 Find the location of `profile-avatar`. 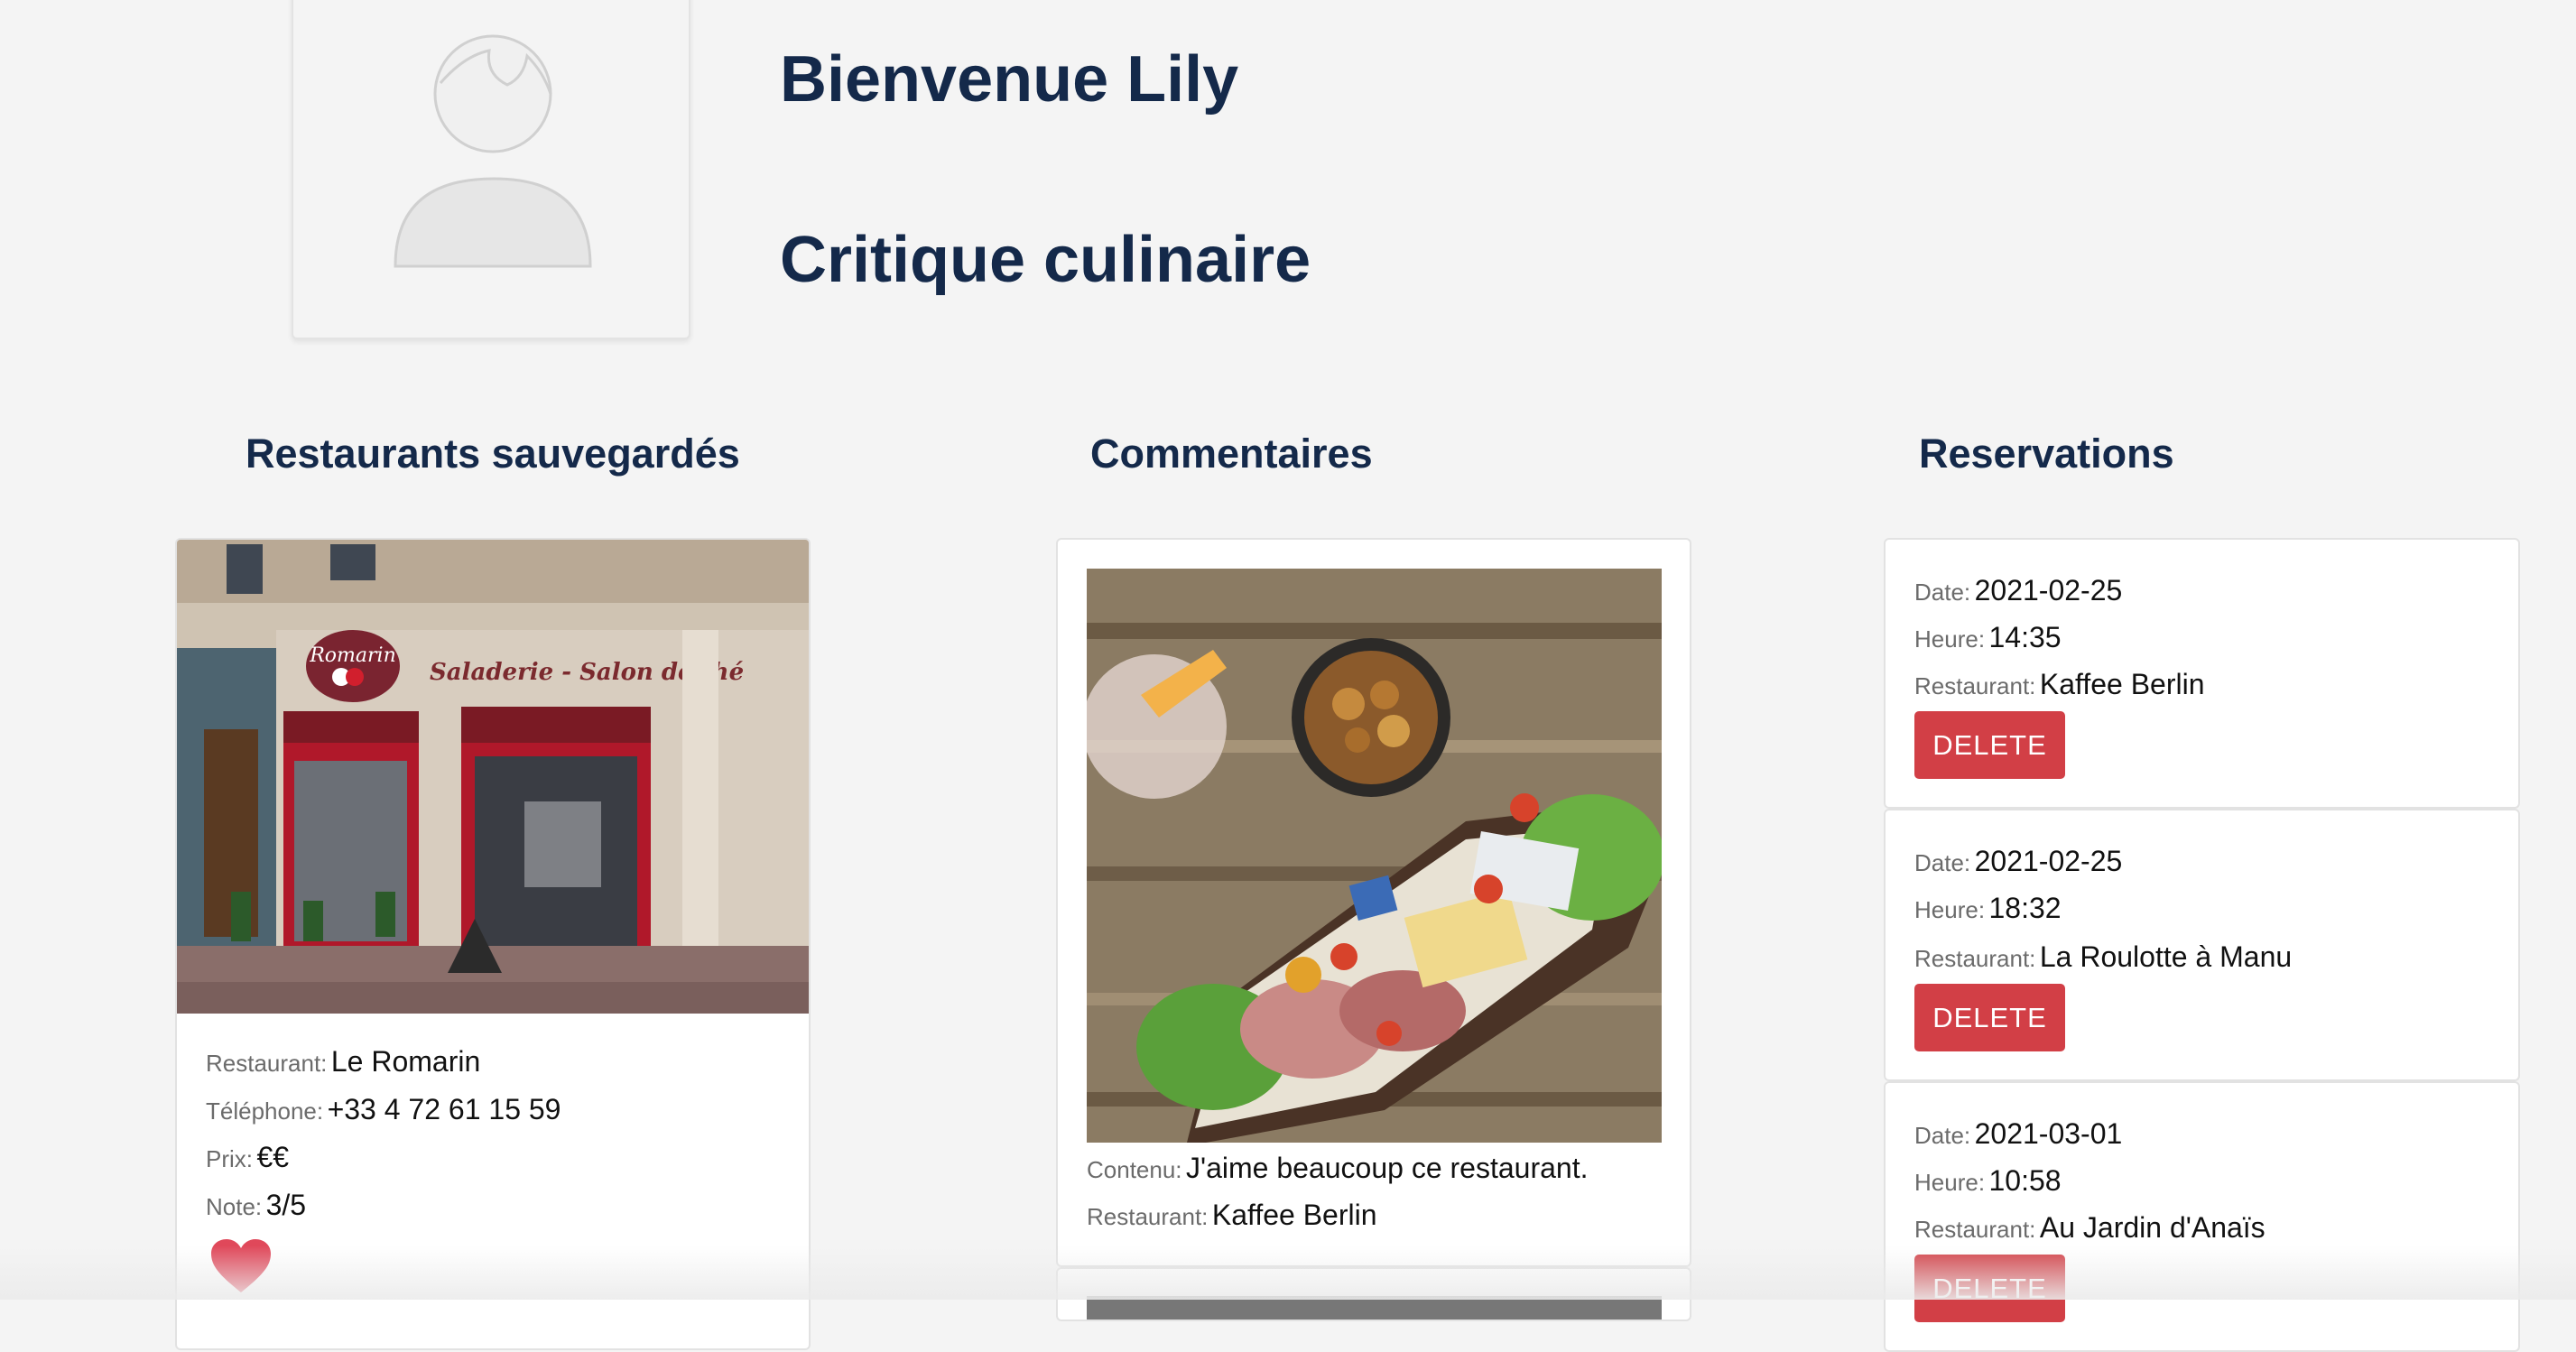

profile-avatar is located at coordinates (491, 169).